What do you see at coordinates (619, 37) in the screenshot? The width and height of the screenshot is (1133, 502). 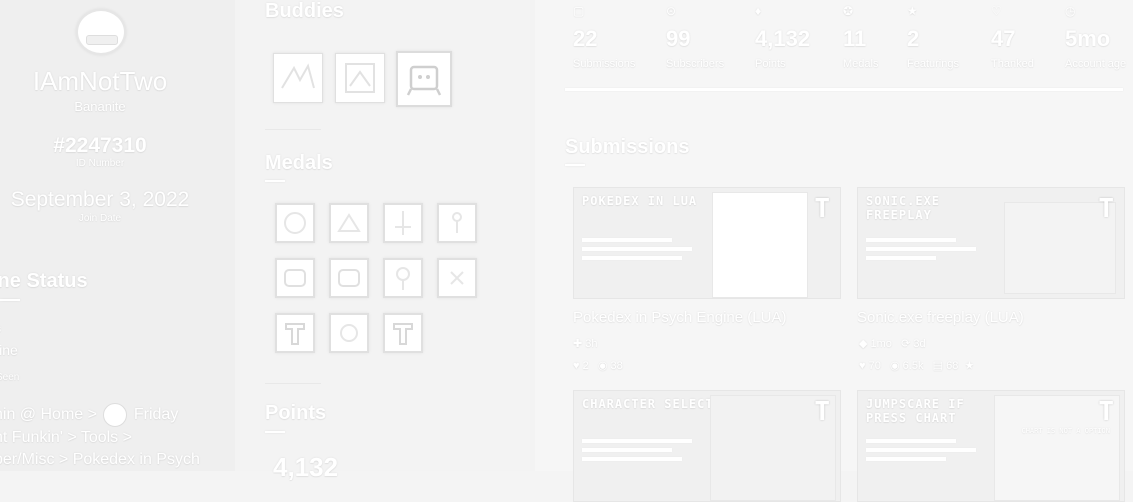 I see `stat-submissions: ▢ 22 Submissions` at bounding box center [619, 37].